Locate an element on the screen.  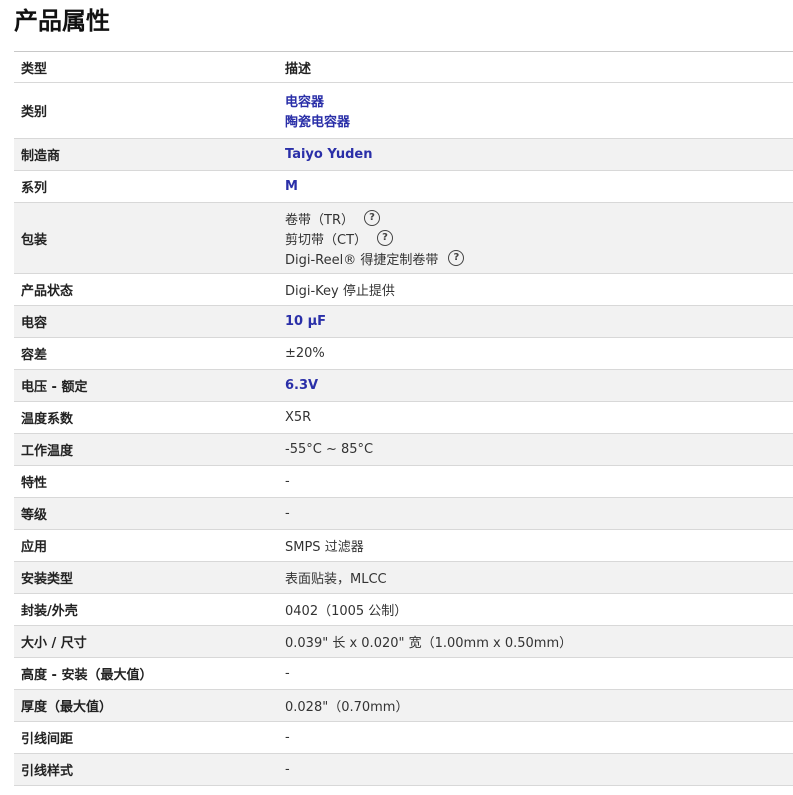
attribute-label: 大小 / 尺寸 is located at coordinates (54, 643).